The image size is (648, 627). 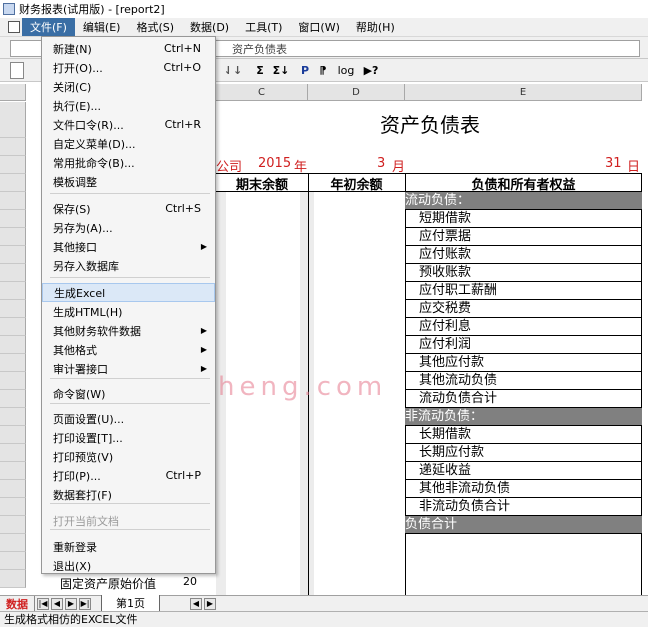 I want to click on file-menu-item: 其他财务软件数据 ▶, so click(x=128, y=330).